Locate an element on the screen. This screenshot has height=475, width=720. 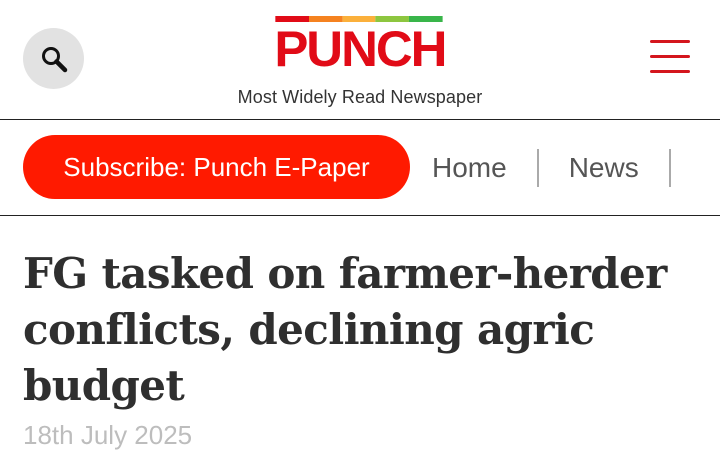
hamburger-menu-icon is located at coordinates (670, 56).